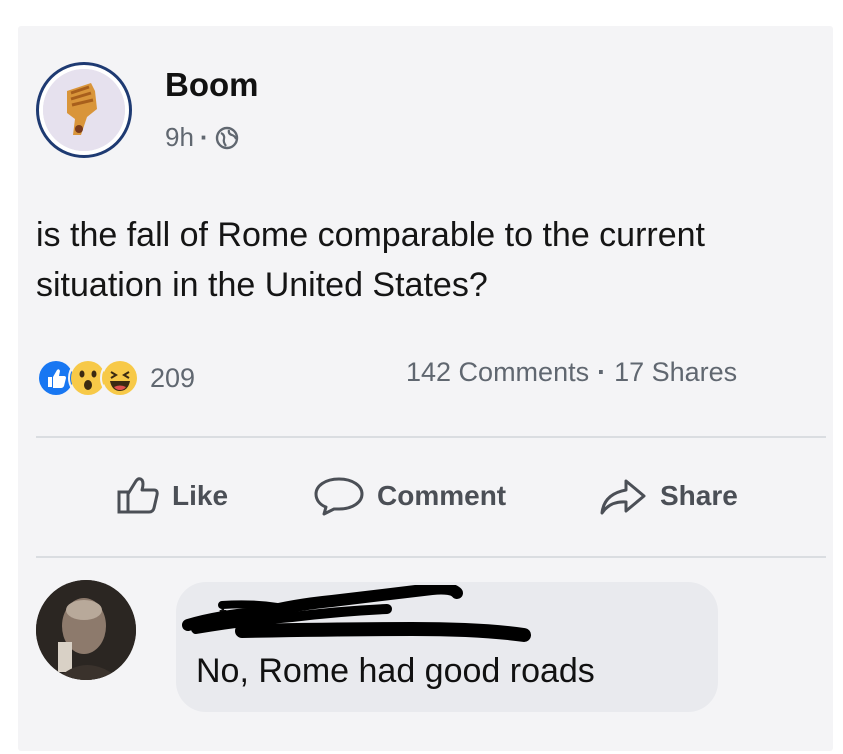 Image resolution: width=843 pixels, height=754 pixels. I want to click on post-meta: 9h ·, so click(202, 137).